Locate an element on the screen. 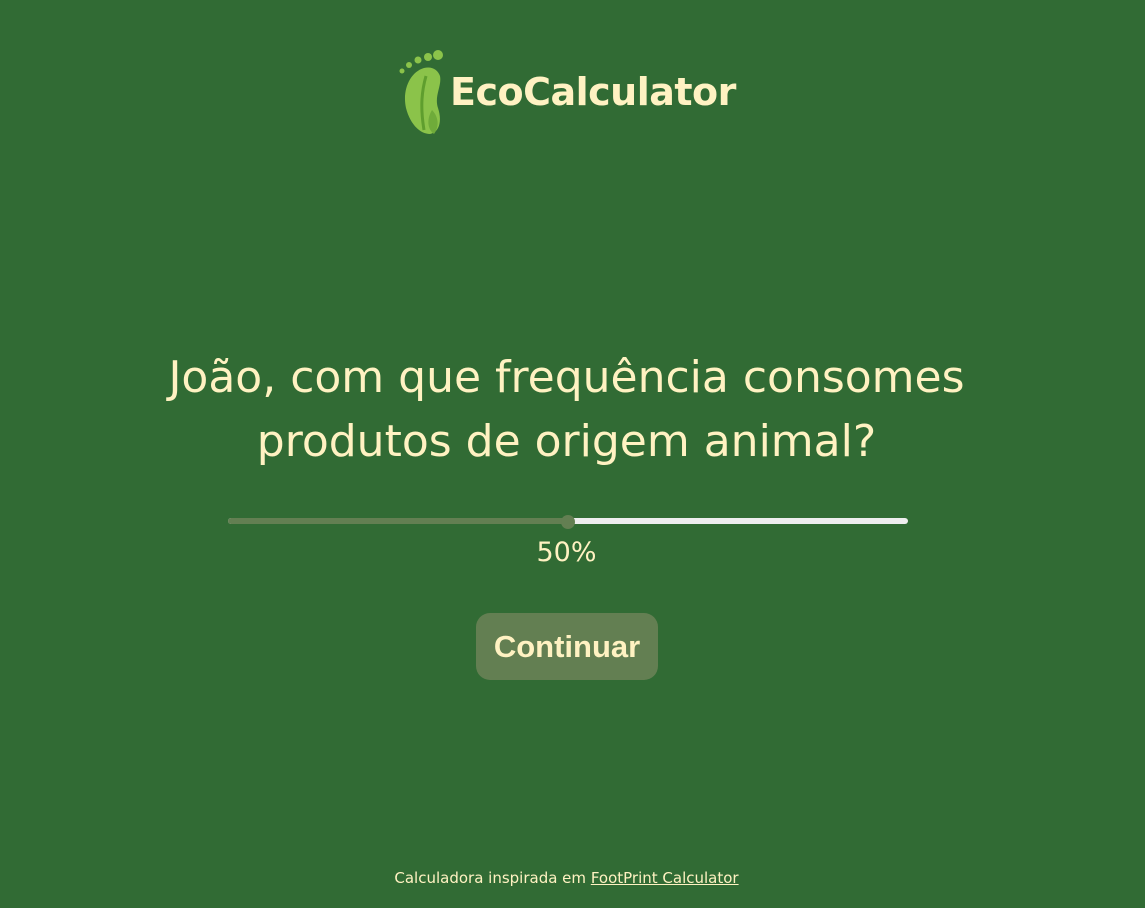  brand-logo: EcoCalculator is located at coordinates (566, 92).